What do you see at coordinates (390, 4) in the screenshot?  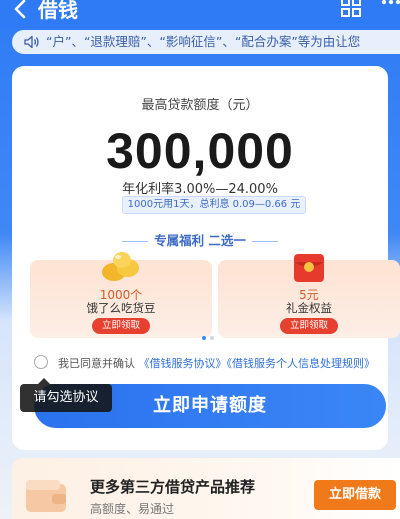 I see `more-icon` at bounding box center [390, 4].